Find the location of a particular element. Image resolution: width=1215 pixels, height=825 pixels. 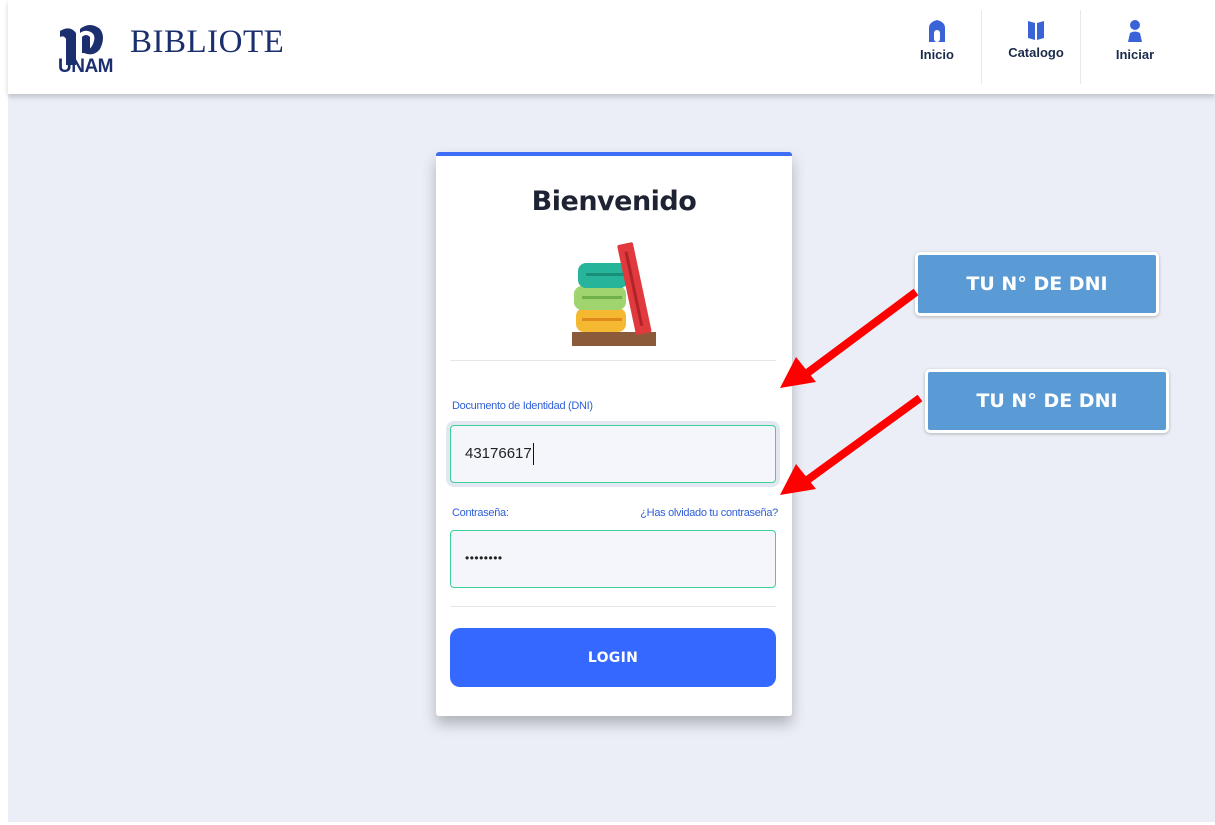

nav-item-catalogo: Catalogo is located at coordinates (1036, 48).